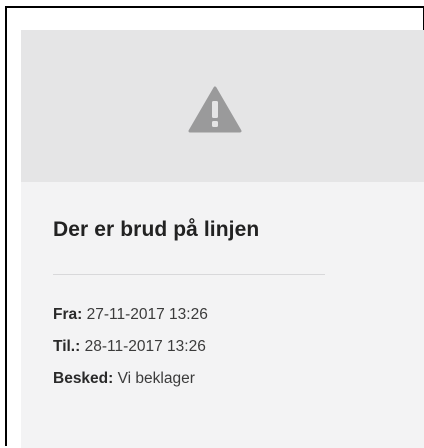 The image size is (424, 448). I want to click on message-label: Besked:, so click(83, 378).